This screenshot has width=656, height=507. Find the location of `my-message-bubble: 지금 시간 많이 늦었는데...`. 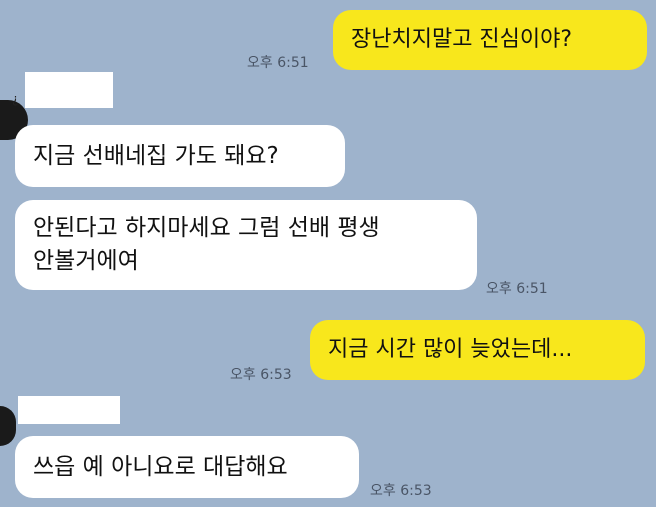

my-message-bubble: 지금 시간 많이 늦었는데... is located at coordinates (477, 350).